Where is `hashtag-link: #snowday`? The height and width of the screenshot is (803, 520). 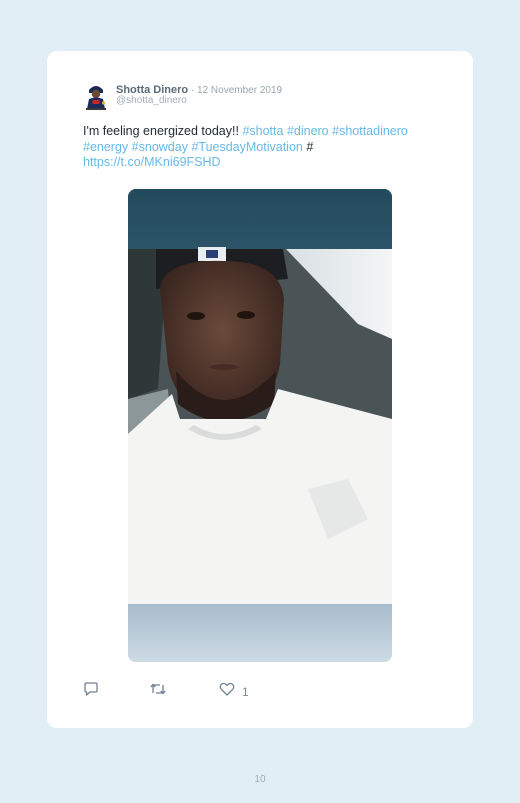
hashtag-link: #snowday is located at coordinates (160, 147).